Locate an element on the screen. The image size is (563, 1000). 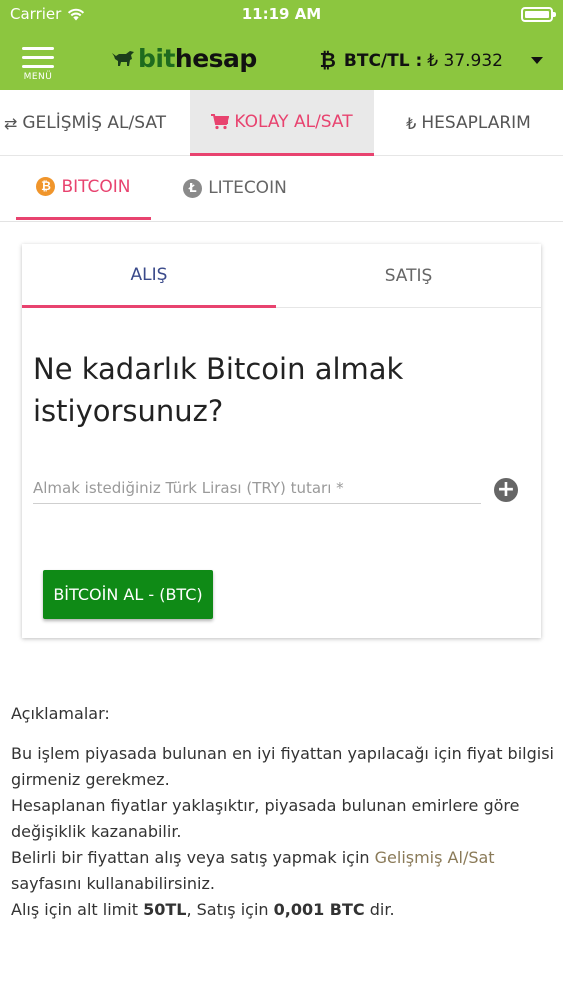
advanced-trade-link: Gelişmiş Al/Sat is located at coordinates (435, 857).